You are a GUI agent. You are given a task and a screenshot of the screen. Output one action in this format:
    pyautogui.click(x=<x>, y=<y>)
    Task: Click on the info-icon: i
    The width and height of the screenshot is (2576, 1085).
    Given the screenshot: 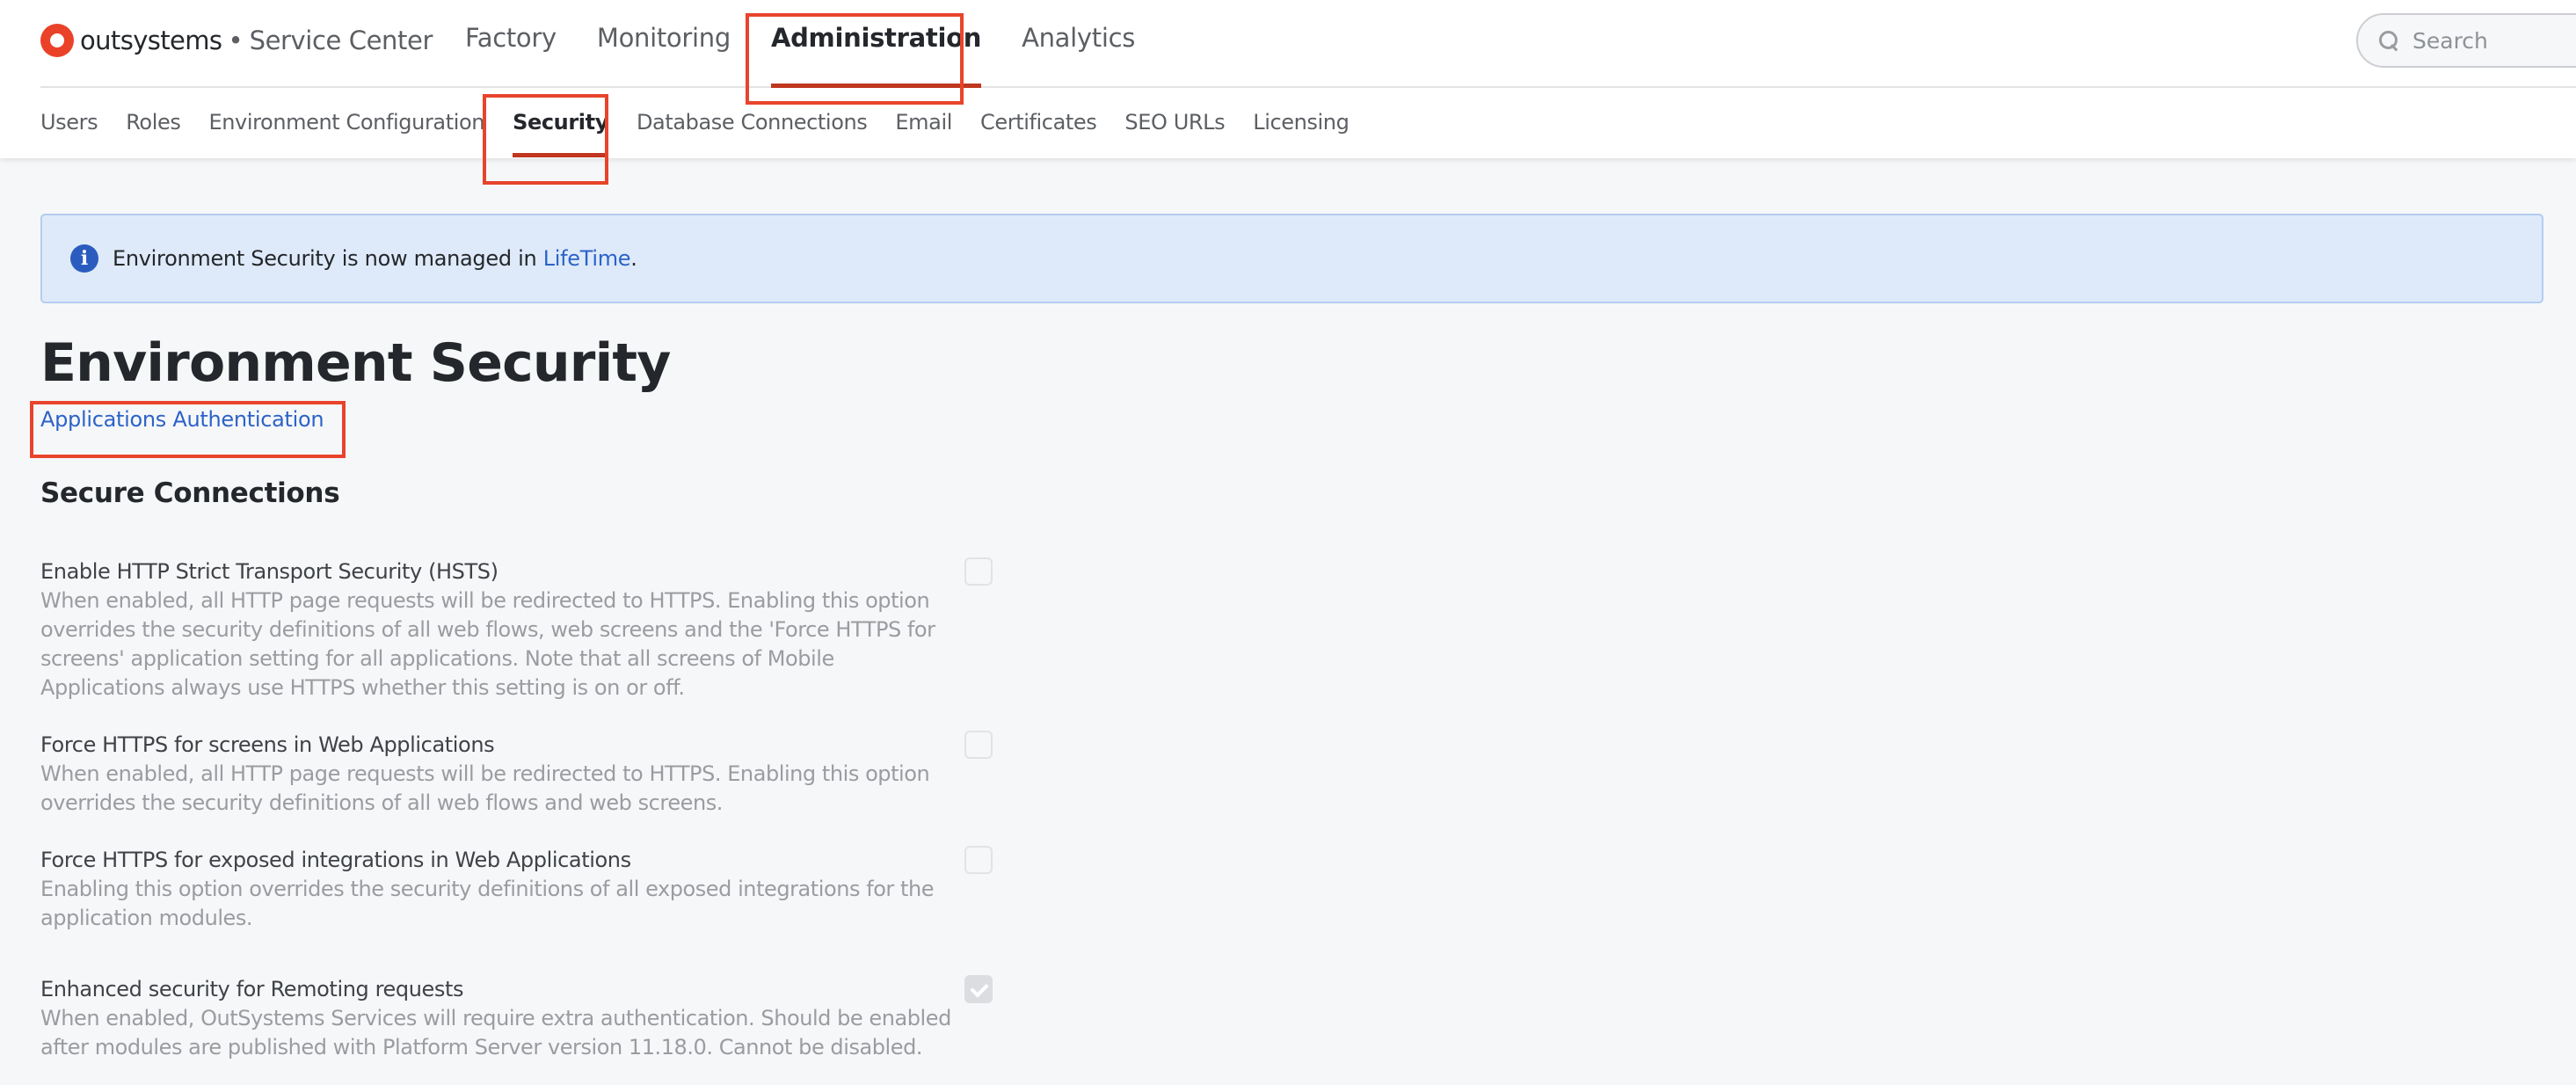 What is the action you would take?
    pyautogui.click(x=84, y=258)
    